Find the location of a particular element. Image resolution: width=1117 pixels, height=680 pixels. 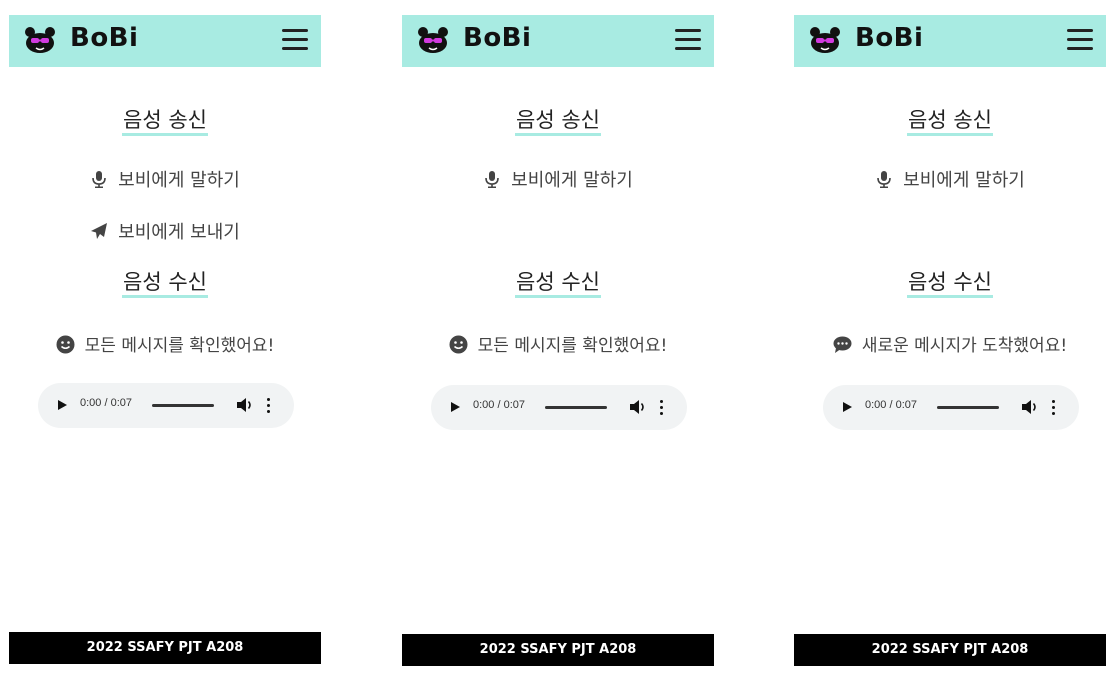

paper-plane-icon is located at coordinates (99, 231).